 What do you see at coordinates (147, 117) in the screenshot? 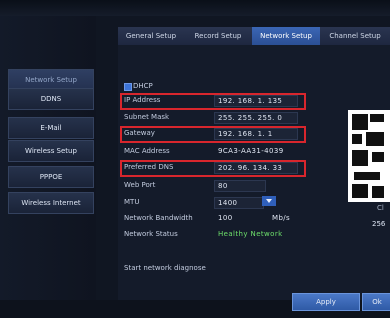
I see `subnet-mask-label: Subnet Mask` at bounding box center [147, 117].